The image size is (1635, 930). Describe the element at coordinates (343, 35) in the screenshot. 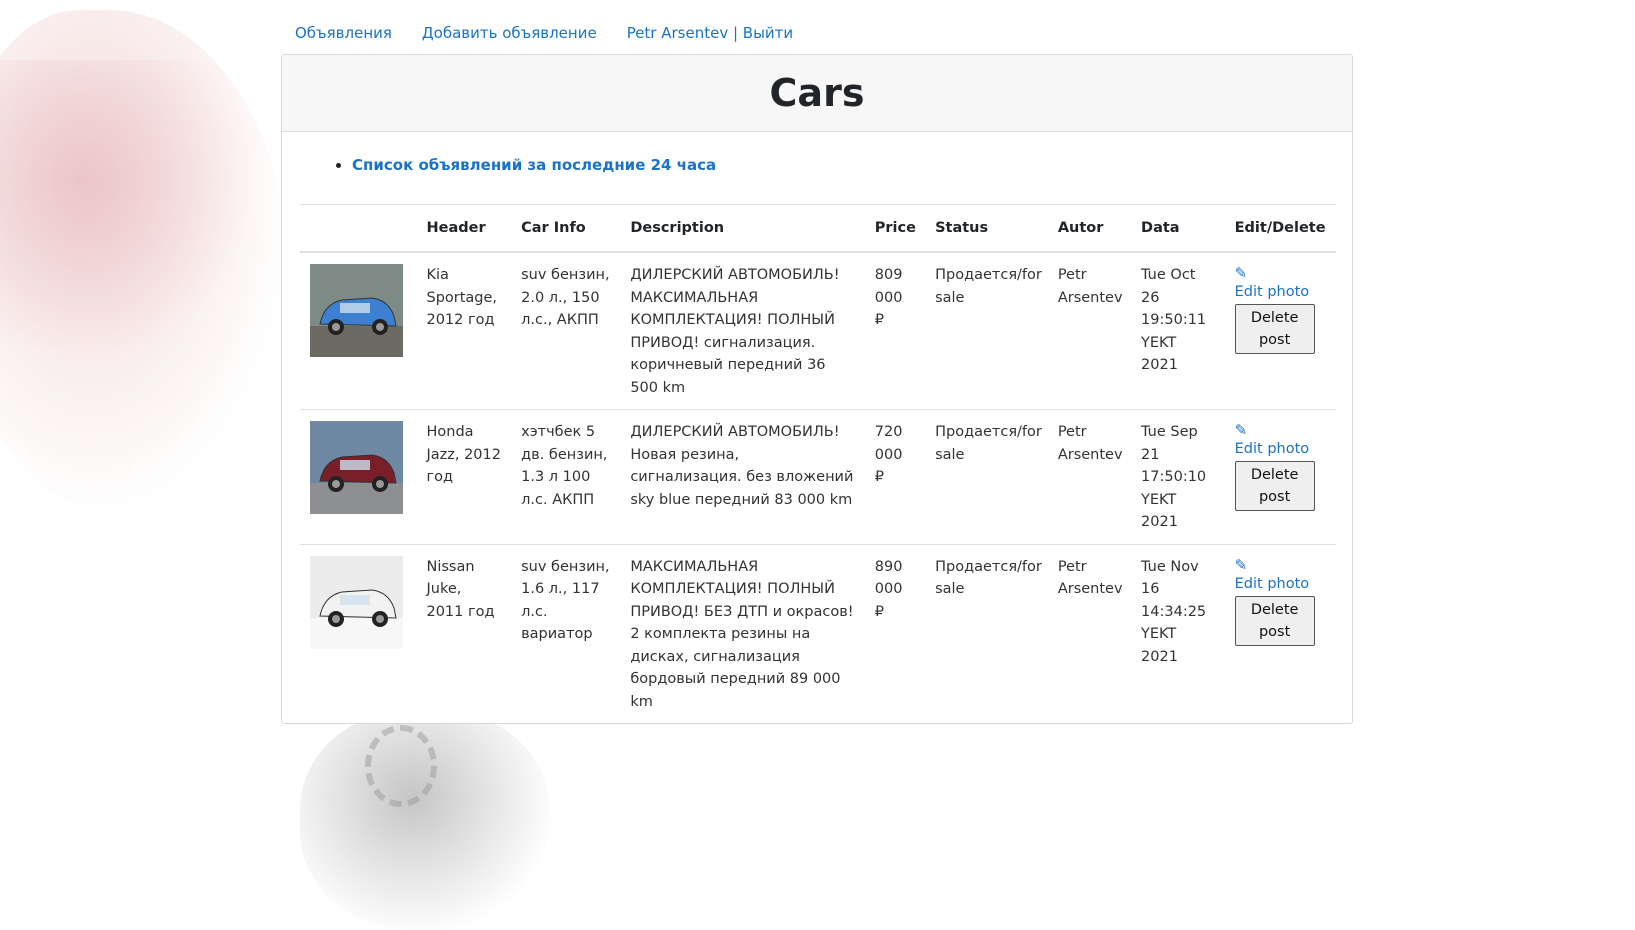

I see `nav-ads-link: Объявления` at that location.